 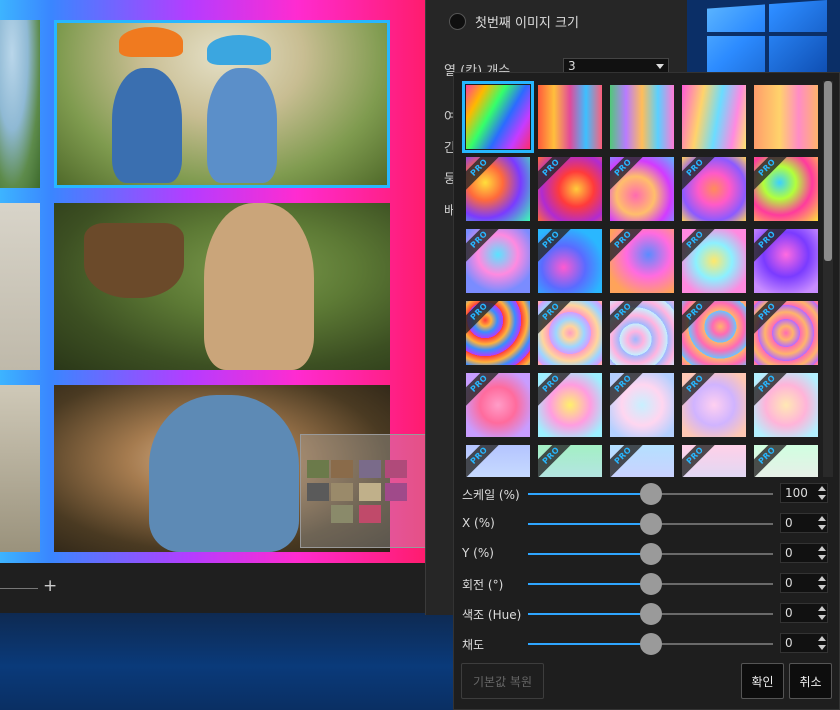 I want to click on logo-divider, so click(x=767, y=36).